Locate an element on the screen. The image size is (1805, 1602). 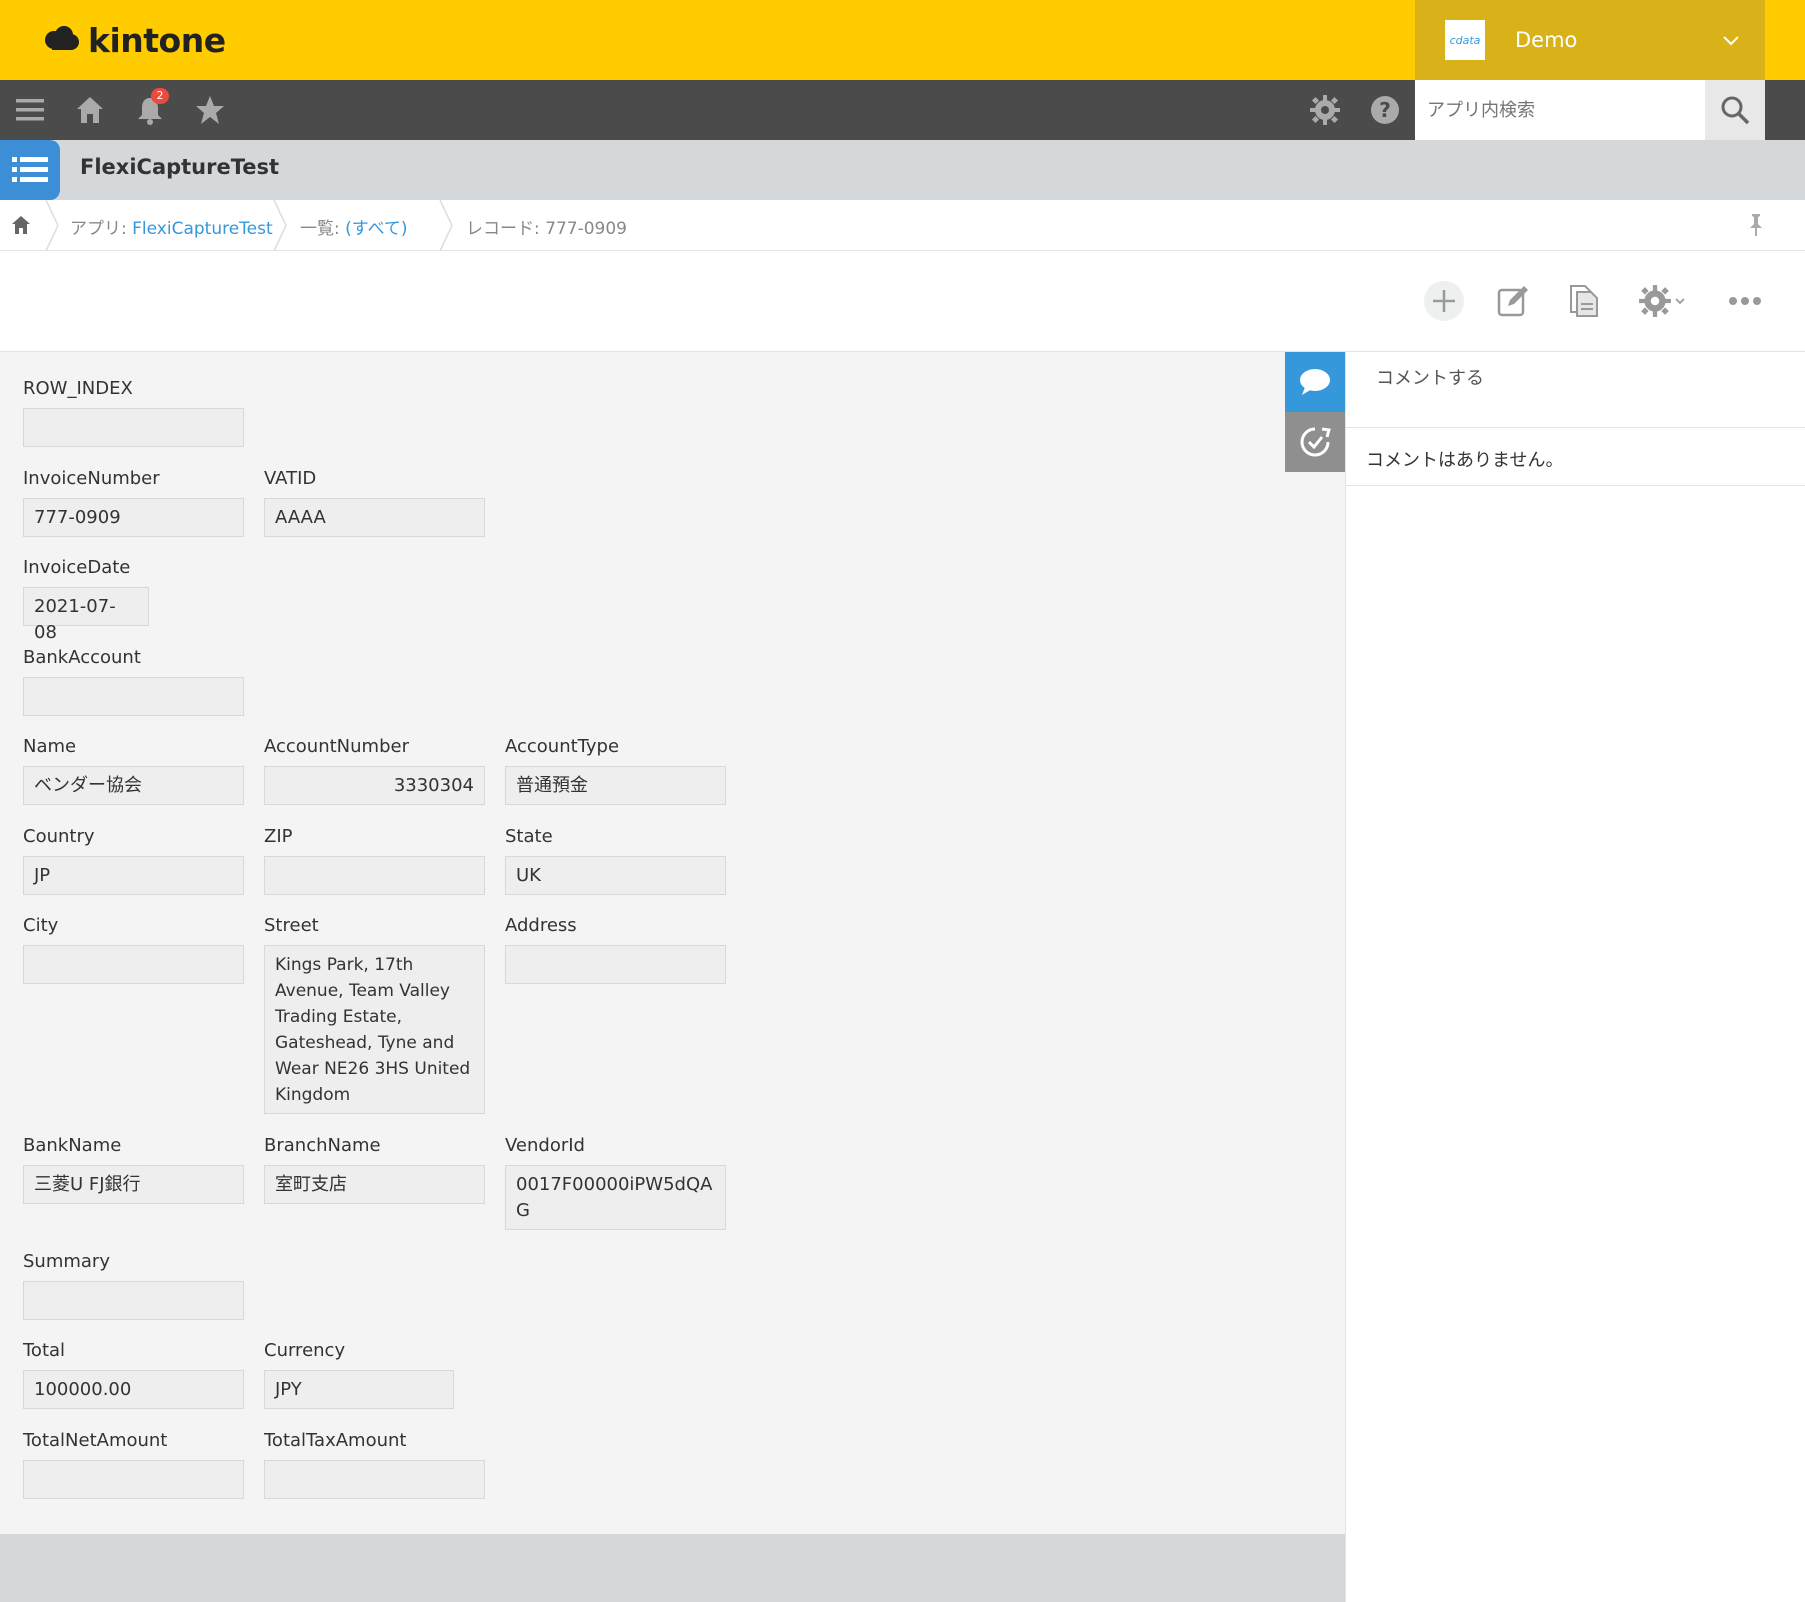
address-value is located at coordinates (615, 964).